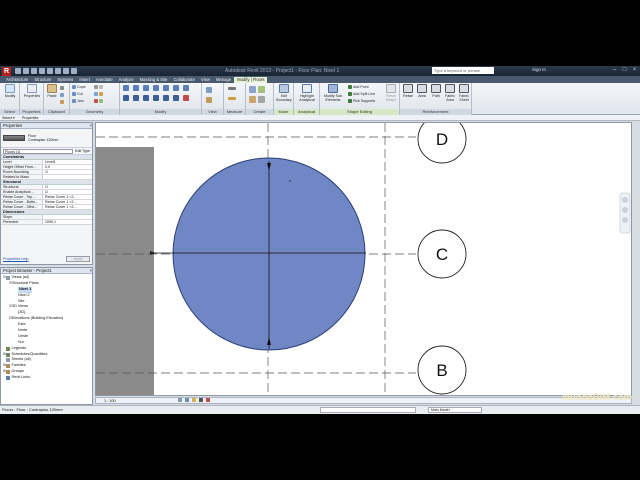 This screenshot has height=480, width=640. Describe the element at coordinates (62, 88) in the screenshot. I see `cut-small-icon` at that location.